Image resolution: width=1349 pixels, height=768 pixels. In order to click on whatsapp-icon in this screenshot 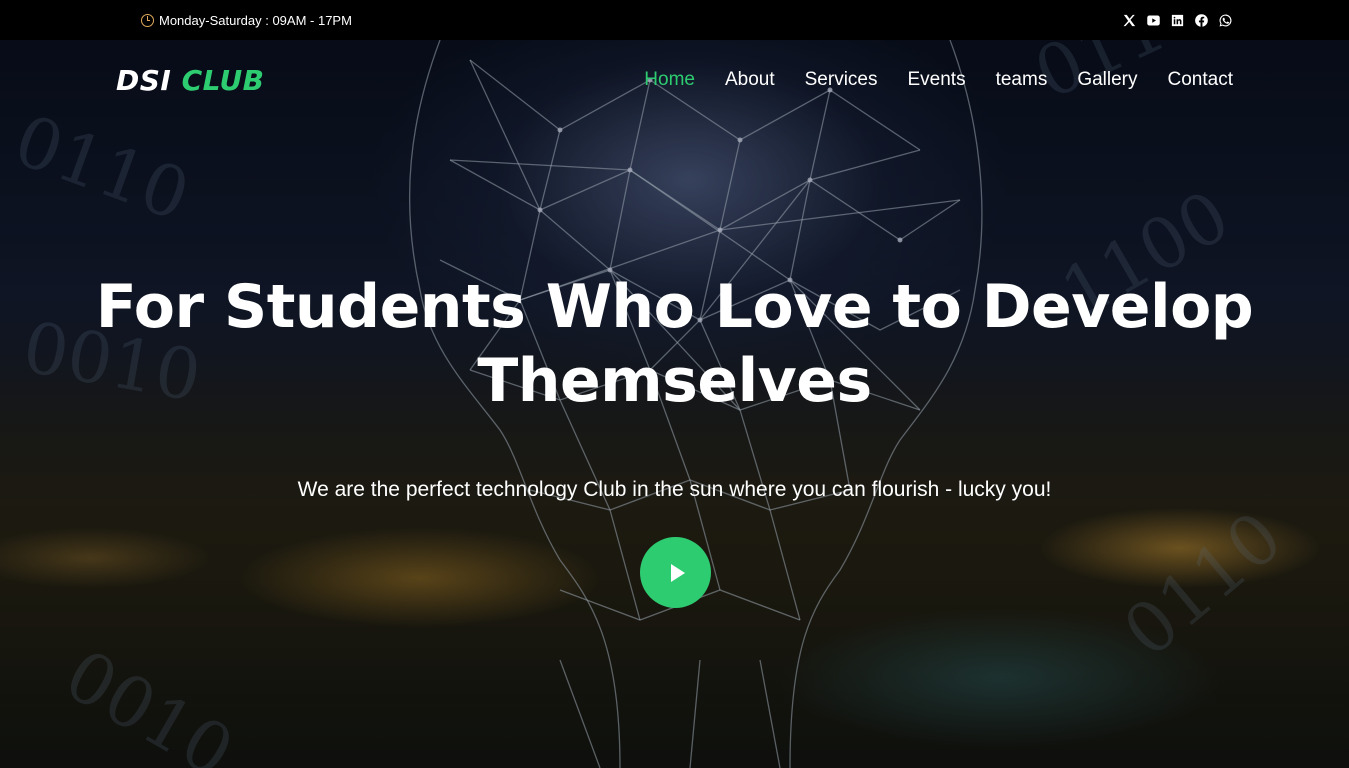, I will do `click(1225, 20)`.